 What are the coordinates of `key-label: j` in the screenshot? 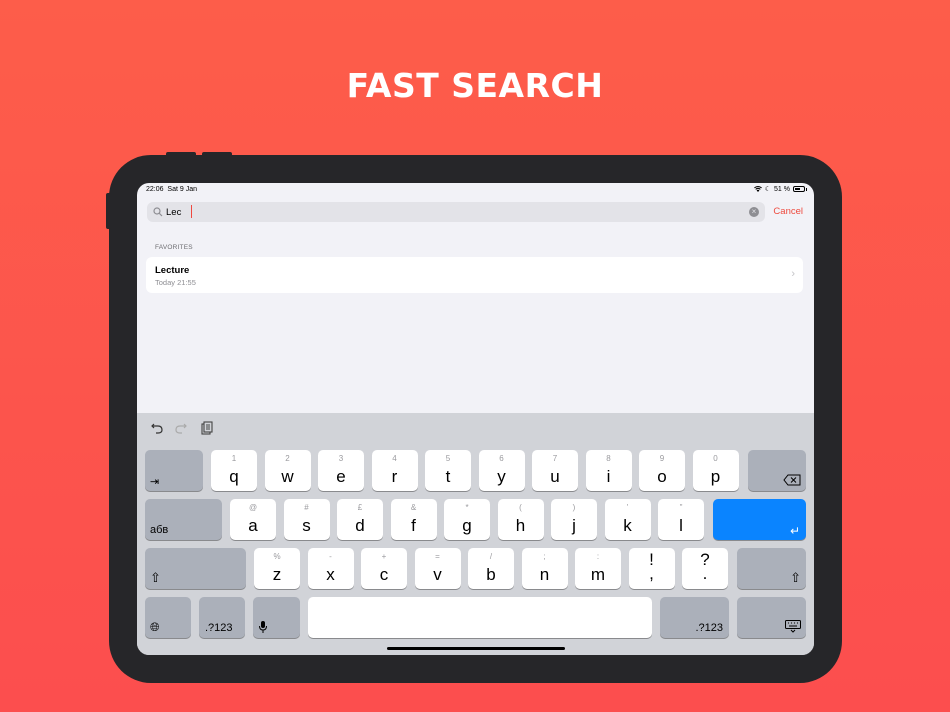 It's located at (574, 525).